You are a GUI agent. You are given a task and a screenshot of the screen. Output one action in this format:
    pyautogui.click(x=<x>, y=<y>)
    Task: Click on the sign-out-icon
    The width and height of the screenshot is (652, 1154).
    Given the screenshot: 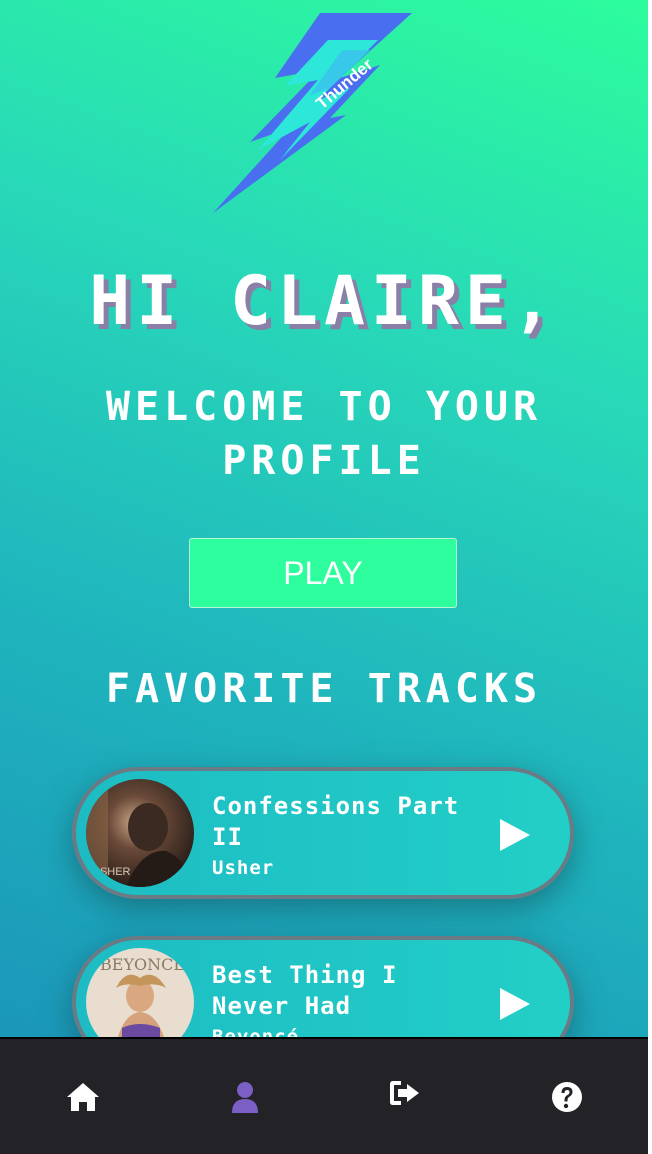 What is the action you would take?
    pyautogui.click(x=405, y=1093)
    